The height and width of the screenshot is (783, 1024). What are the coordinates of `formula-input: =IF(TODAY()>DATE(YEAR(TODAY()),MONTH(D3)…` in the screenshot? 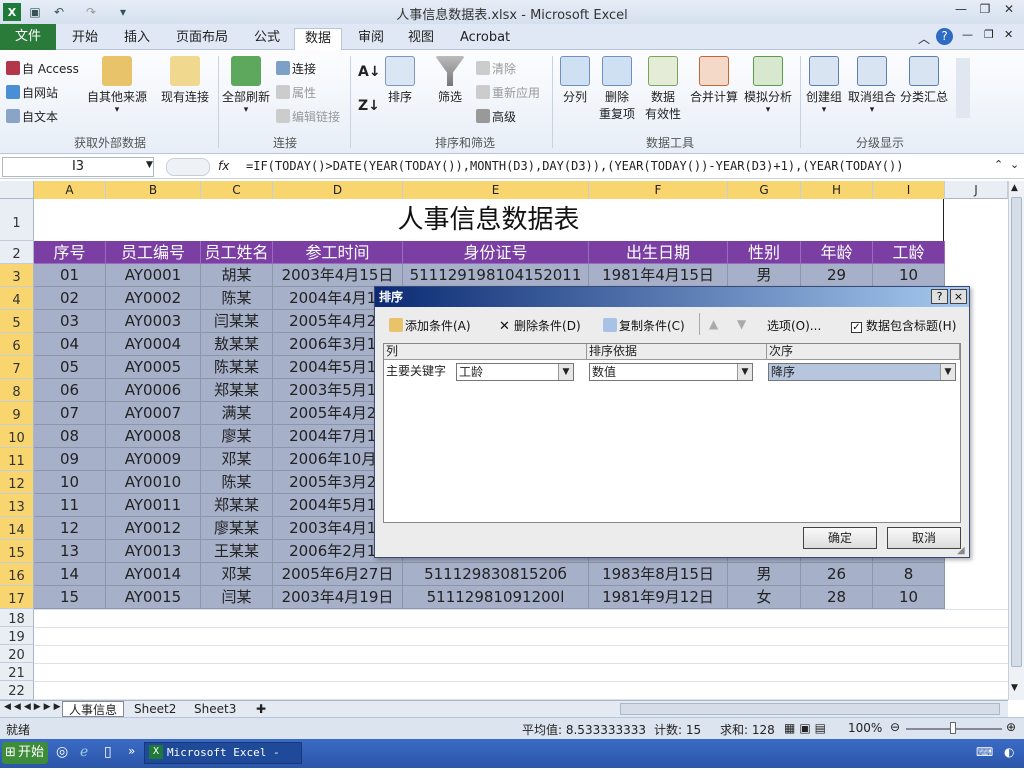 It's located at (616, 166).